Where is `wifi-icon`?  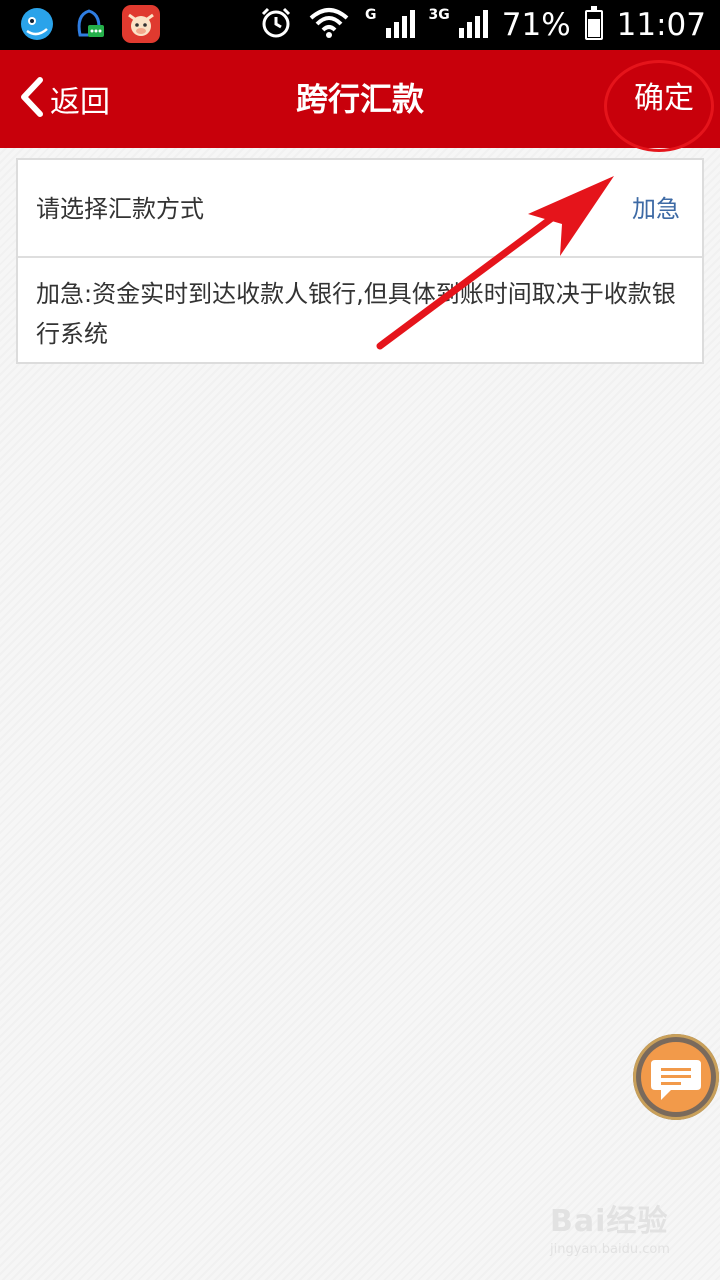
wifi-icon is located at coordinates (329, 25).